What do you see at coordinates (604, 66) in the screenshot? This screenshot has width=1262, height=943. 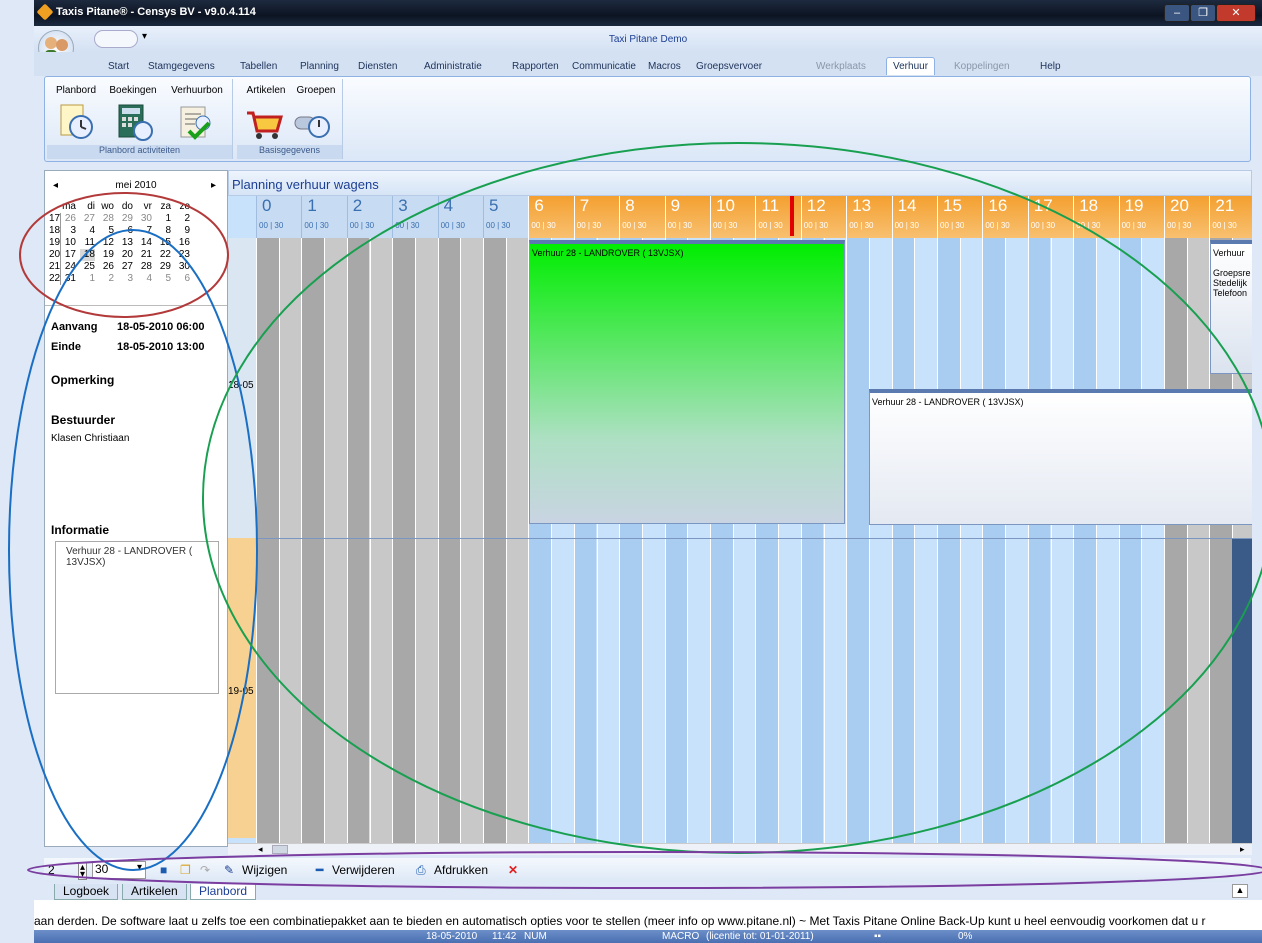 I see `tab-communicatie: Communicatie` at bounding box center [604, 66].